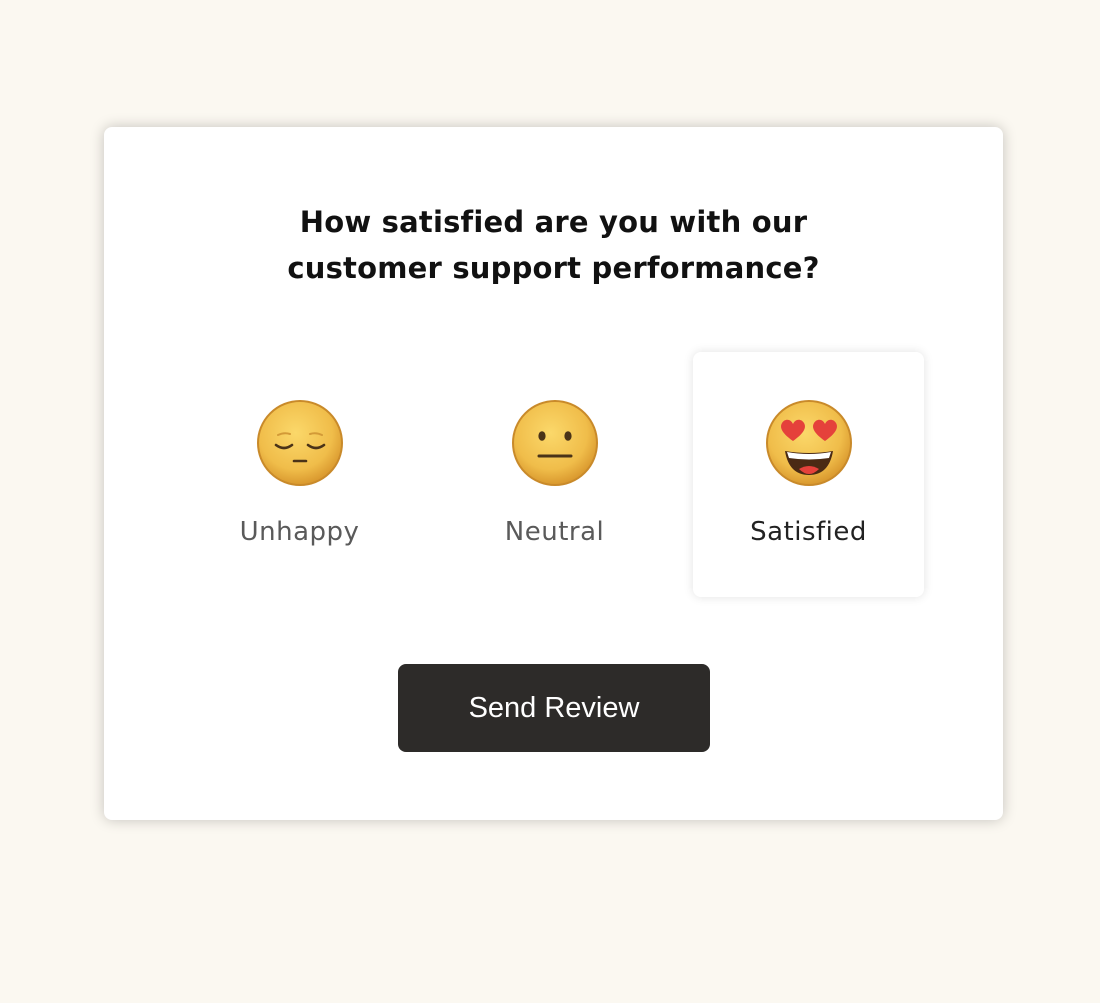  I want to click on heart-eyes-face-icon, so click(809, 443).